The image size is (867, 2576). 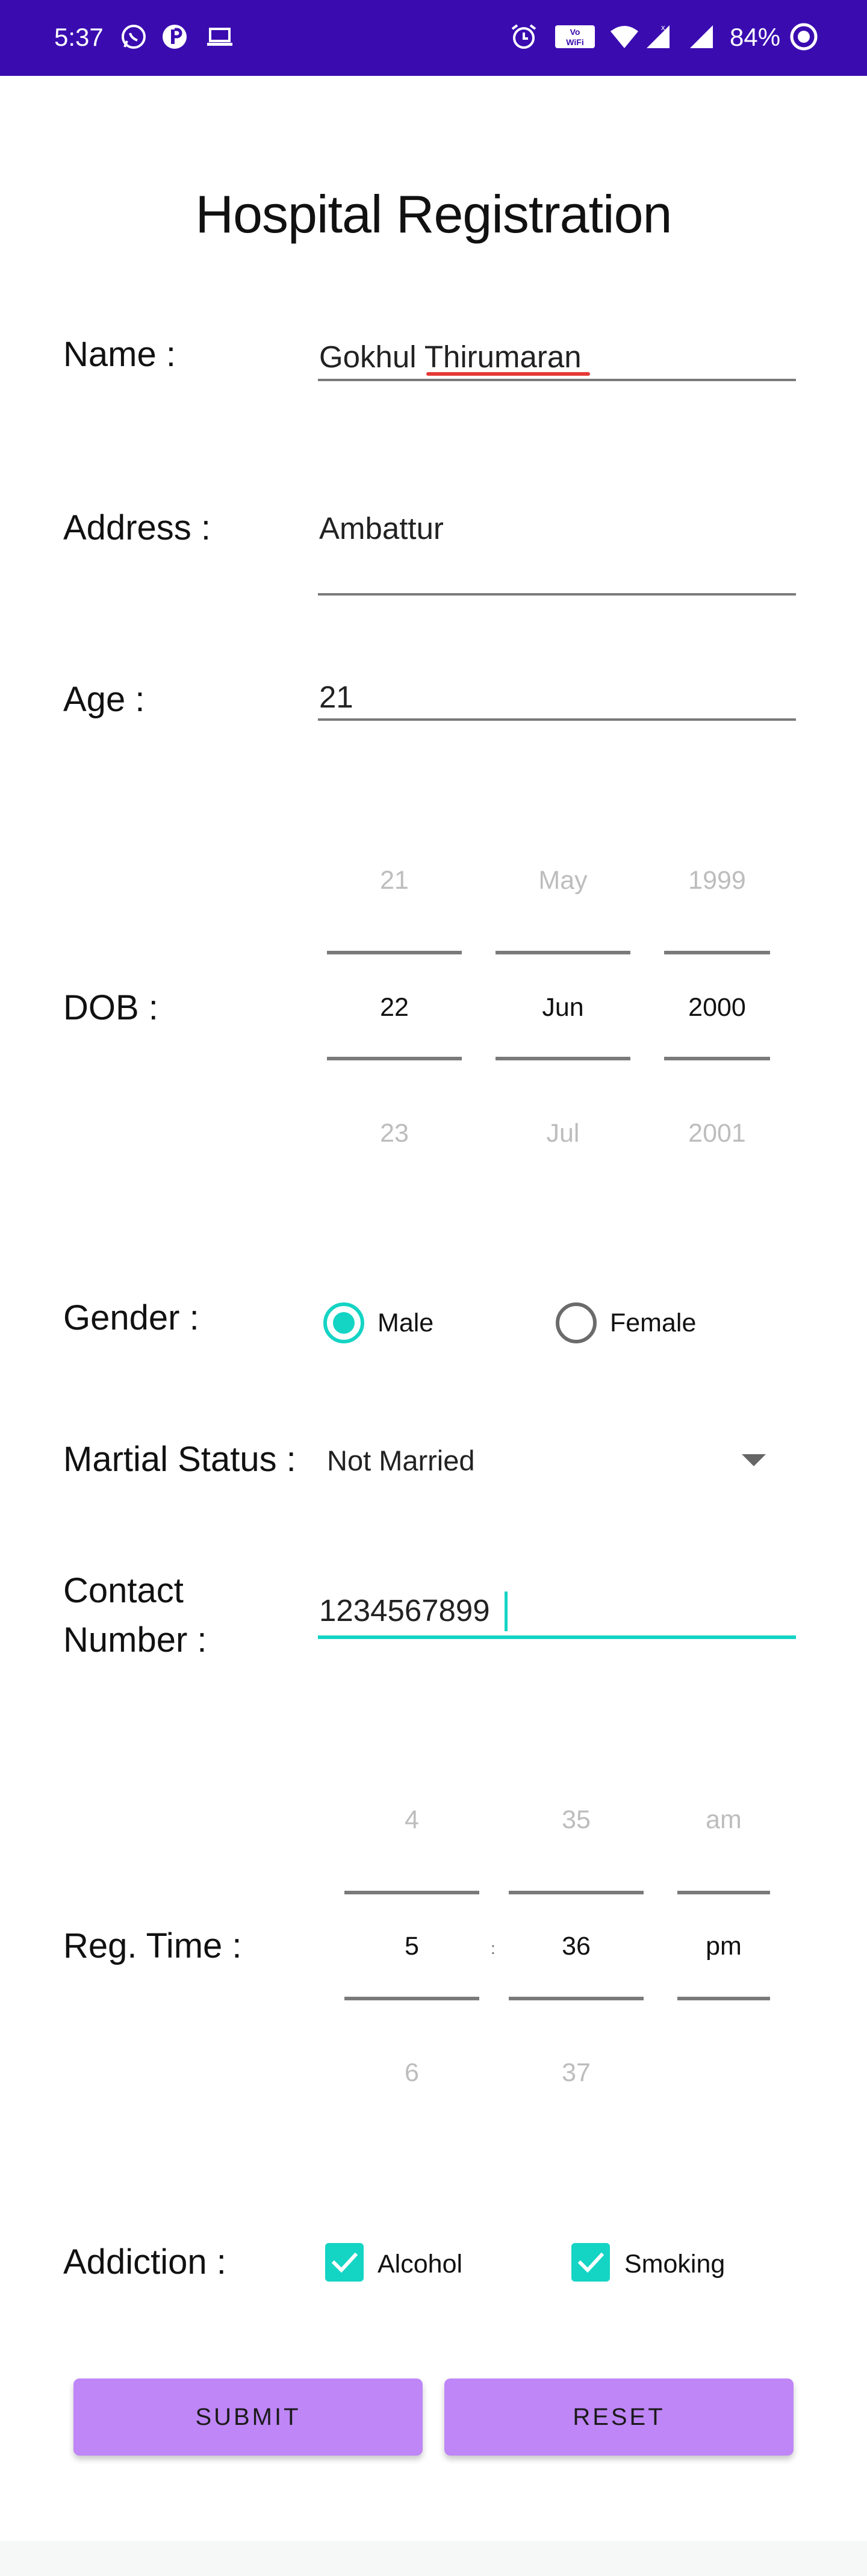 I want to click on battery-icon, so click(x=804, y=37).